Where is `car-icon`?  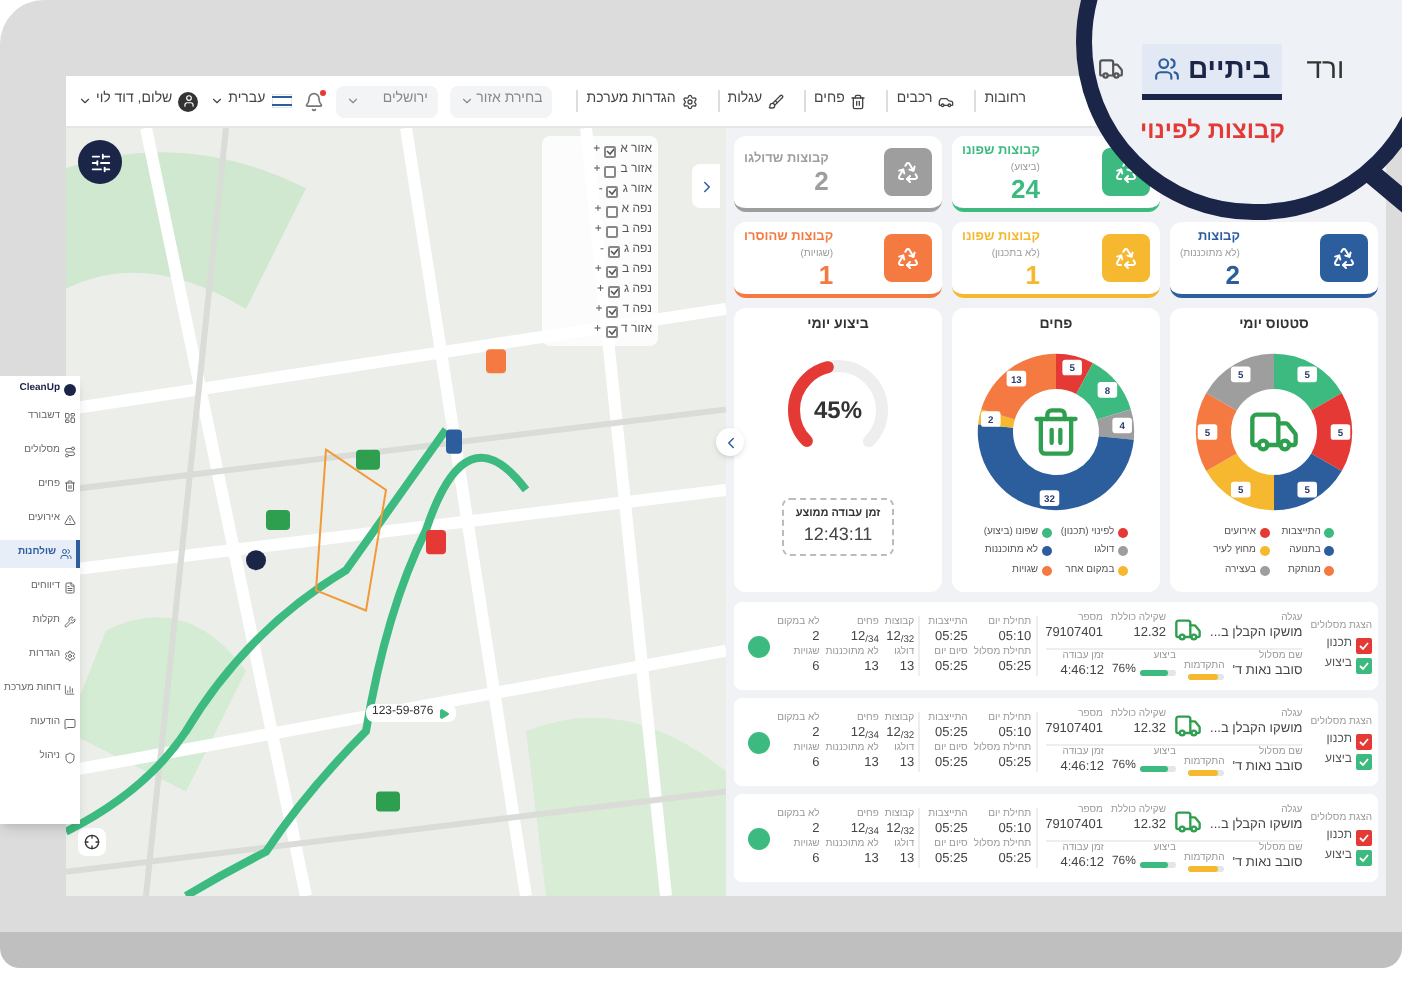 car-icon is located at coordinates (946, 101).